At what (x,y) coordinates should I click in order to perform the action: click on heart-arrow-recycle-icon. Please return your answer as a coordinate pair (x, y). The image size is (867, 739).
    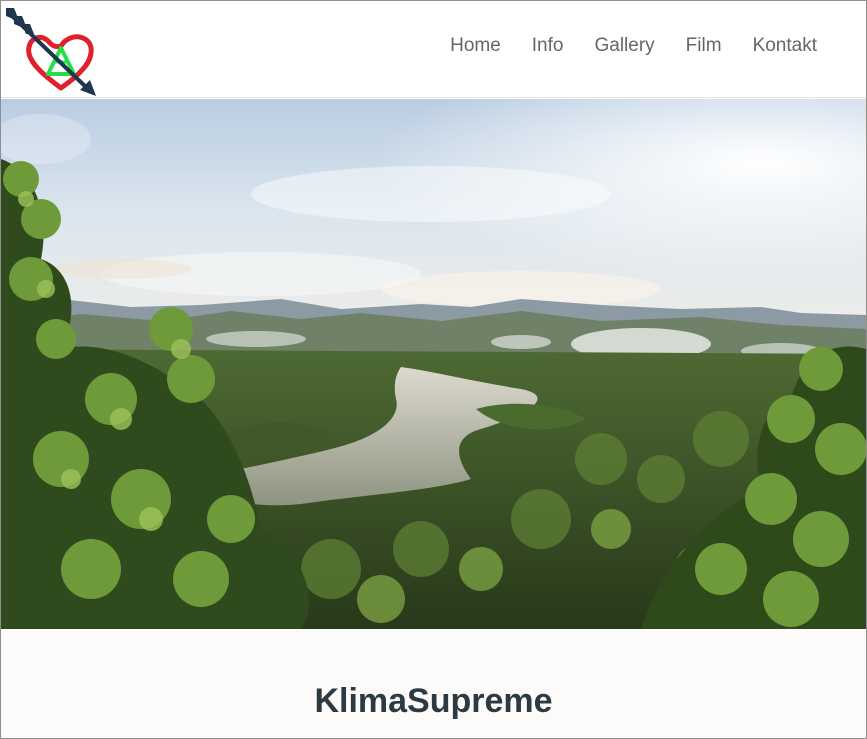
    Looking at the image, I should click on (51, 52).